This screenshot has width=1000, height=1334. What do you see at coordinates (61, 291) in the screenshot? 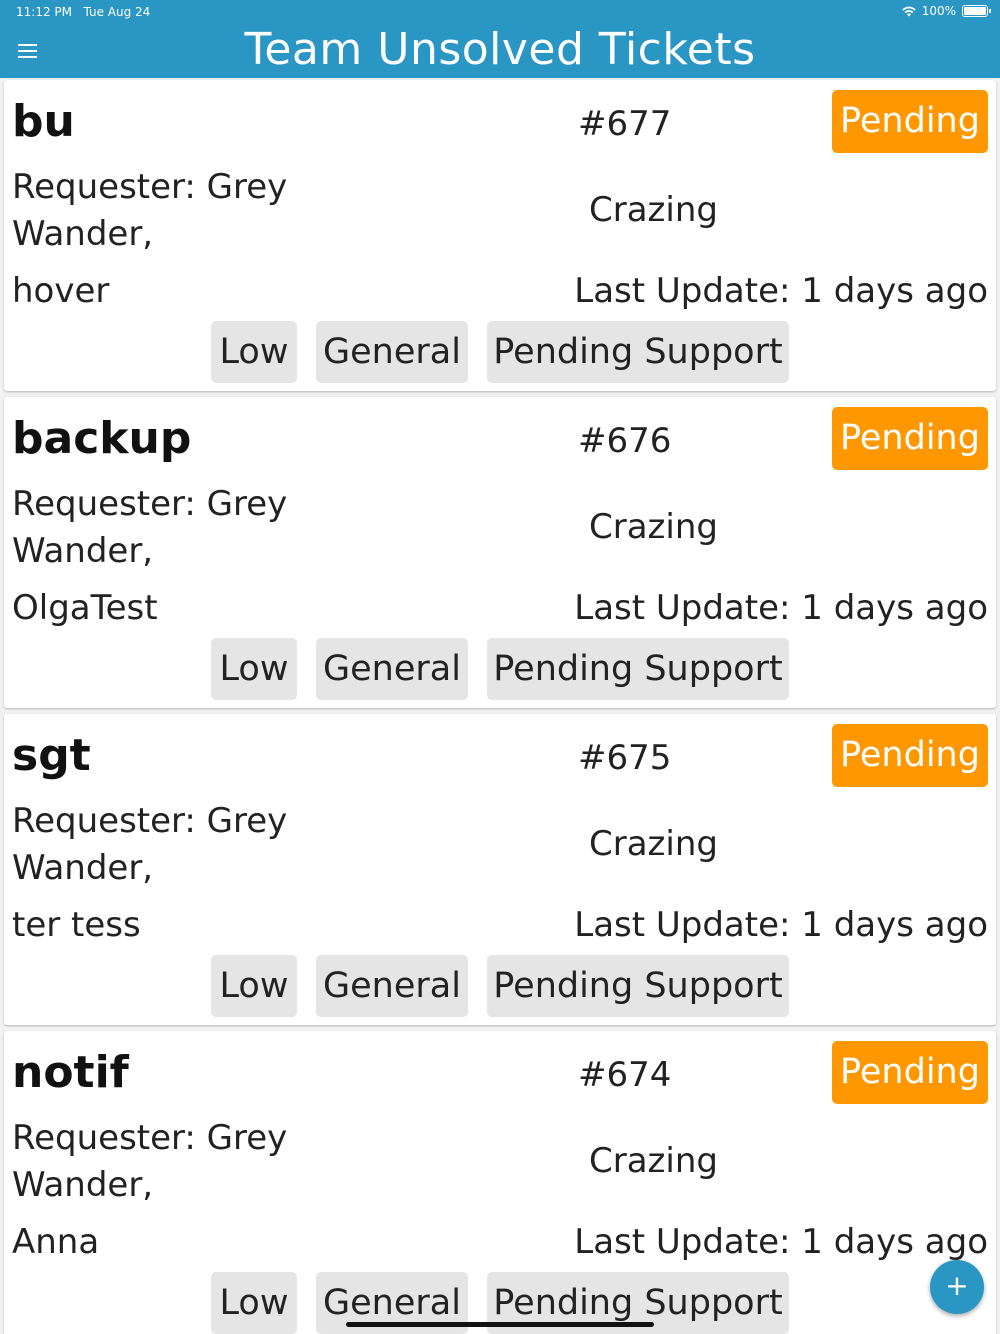
I see `requester-name: hover` at bounding box center [61, 291].